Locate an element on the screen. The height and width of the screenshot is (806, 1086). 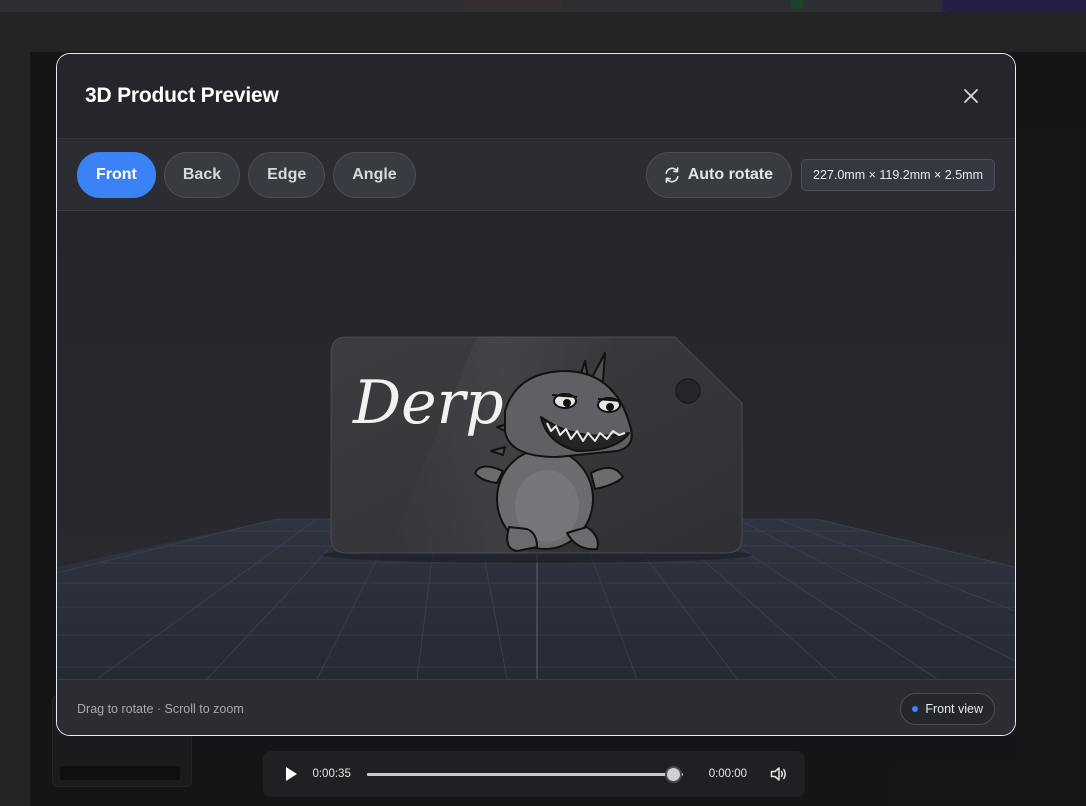
auto-rotate-button: Auto rotate is located at coordinates (719, 174).